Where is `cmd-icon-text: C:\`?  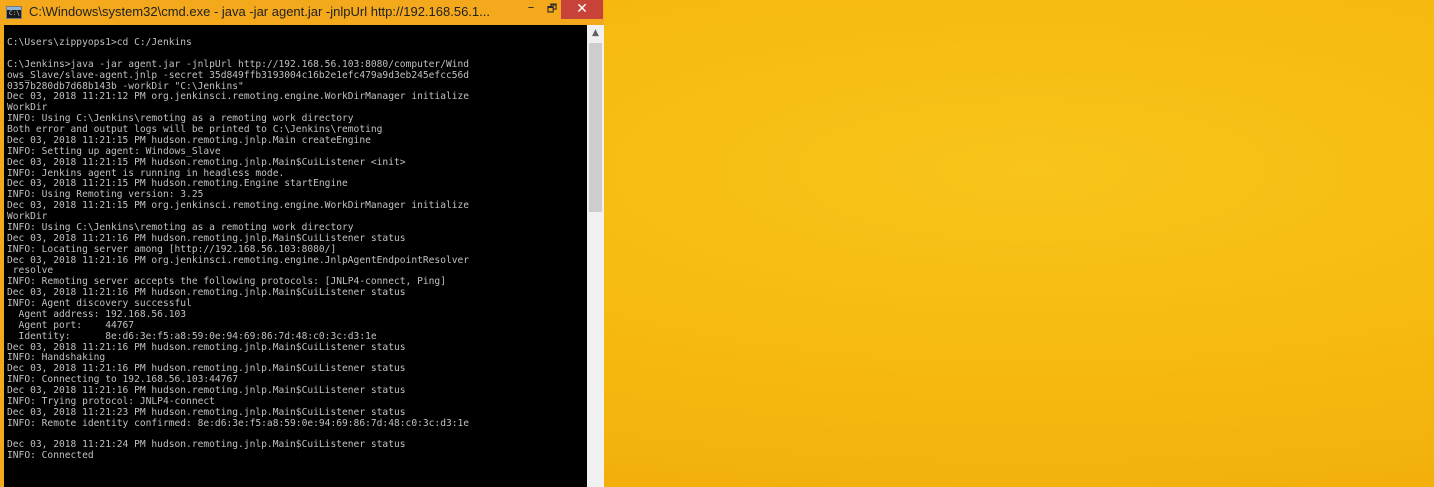
cmd-icon-text: C:\ is located at coordinates (14, 13).